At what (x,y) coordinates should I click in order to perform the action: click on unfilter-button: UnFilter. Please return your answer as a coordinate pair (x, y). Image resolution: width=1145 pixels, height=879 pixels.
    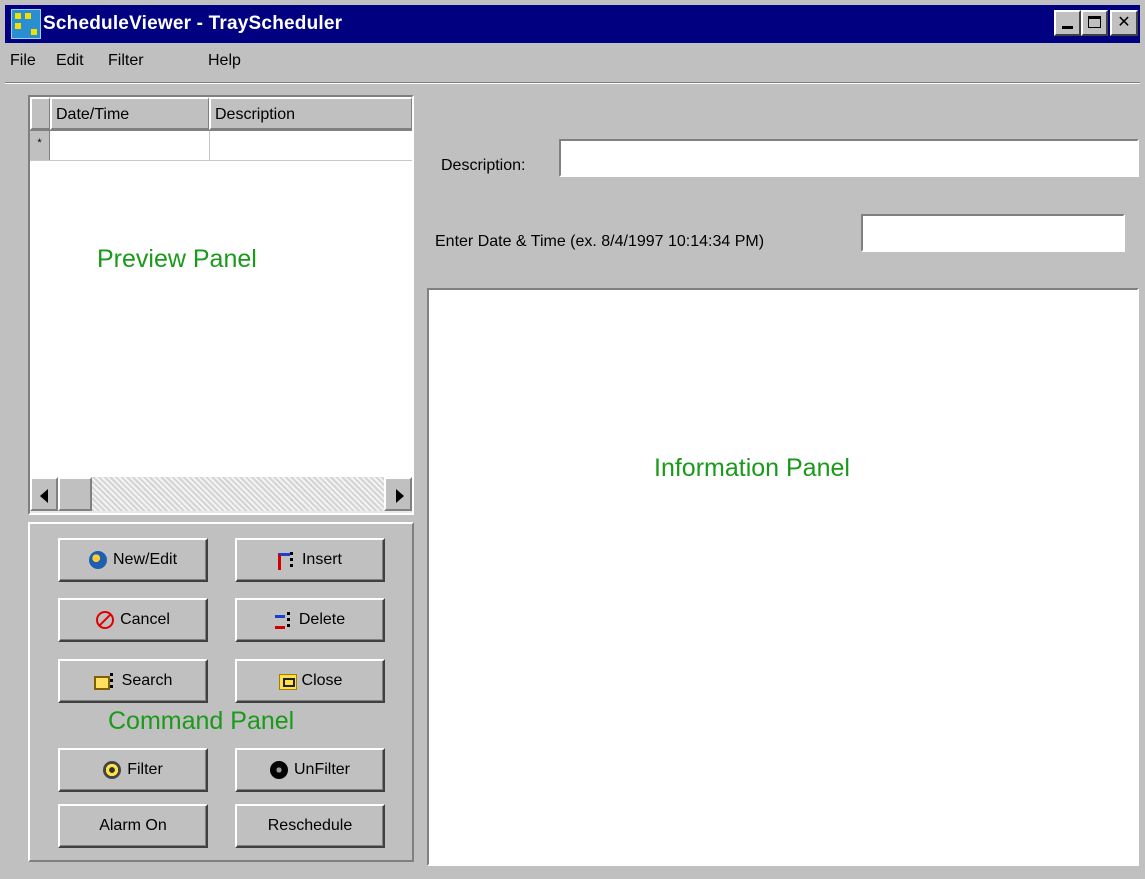
    Looking at the image, I should click on (310, 770).